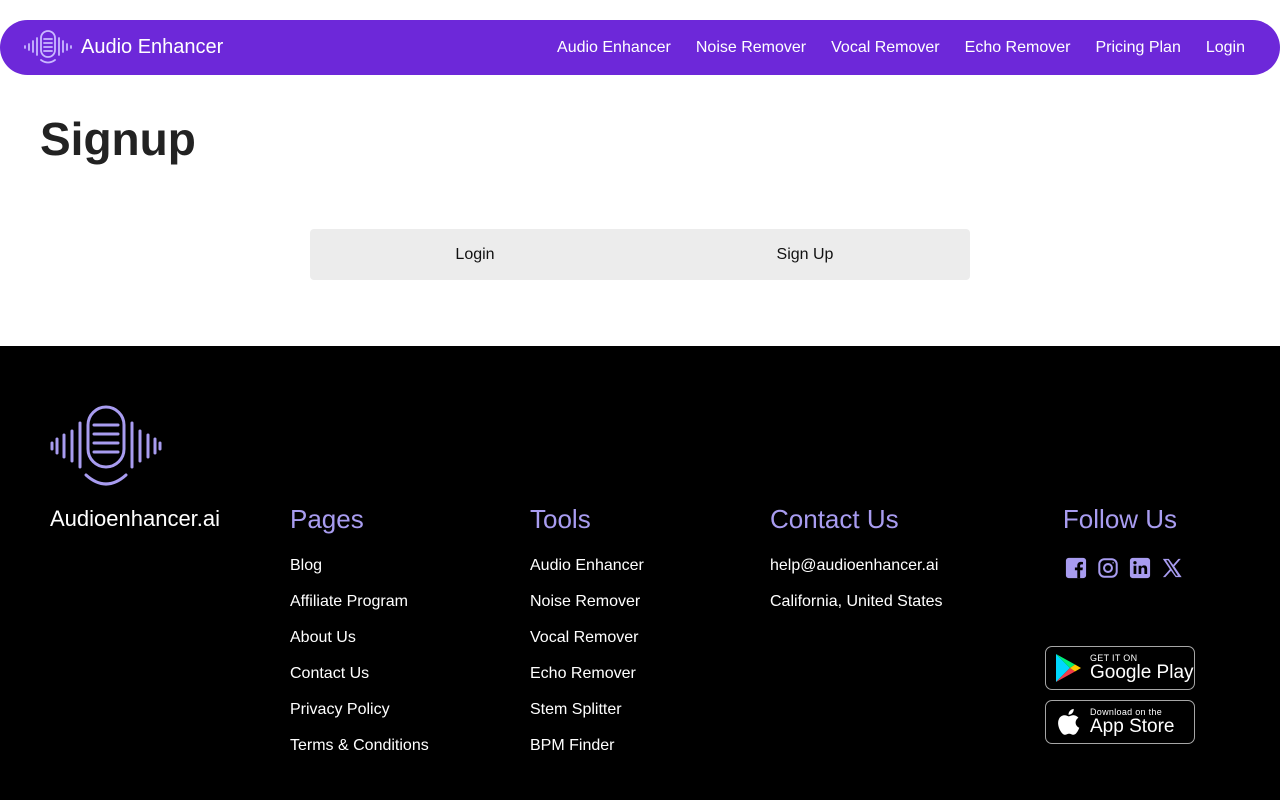  What do you see at coordinates (1068, 722) in the screenshot?
I see `apple-icon` at bounding box center [1068, 722].